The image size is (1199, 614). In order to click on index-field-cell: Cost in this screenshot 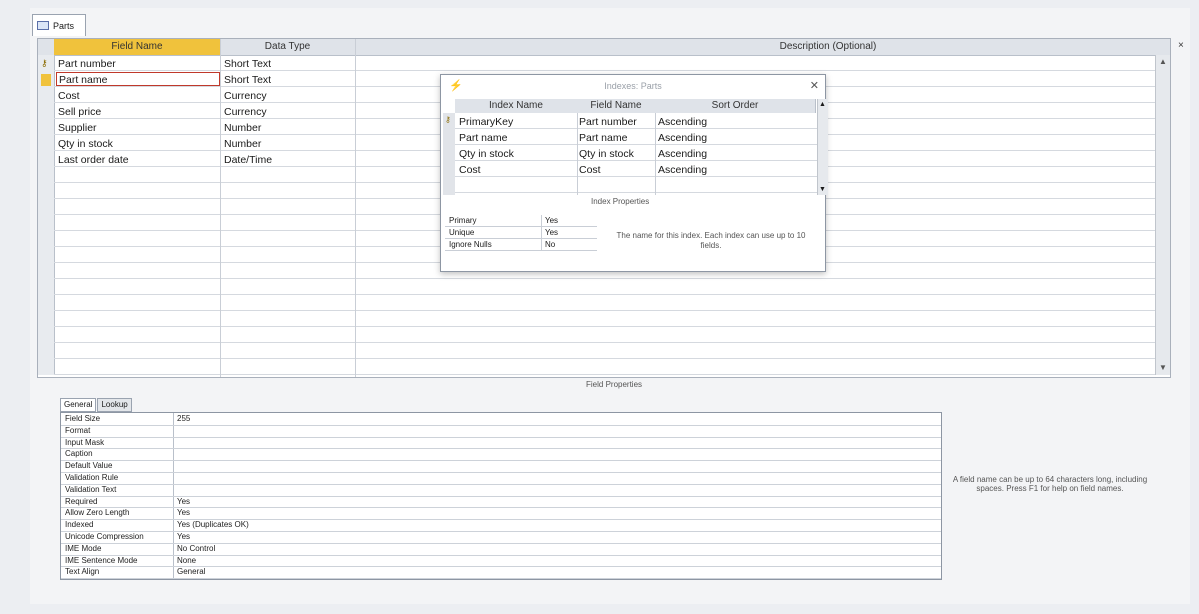, I will do `click(590, 170)`.